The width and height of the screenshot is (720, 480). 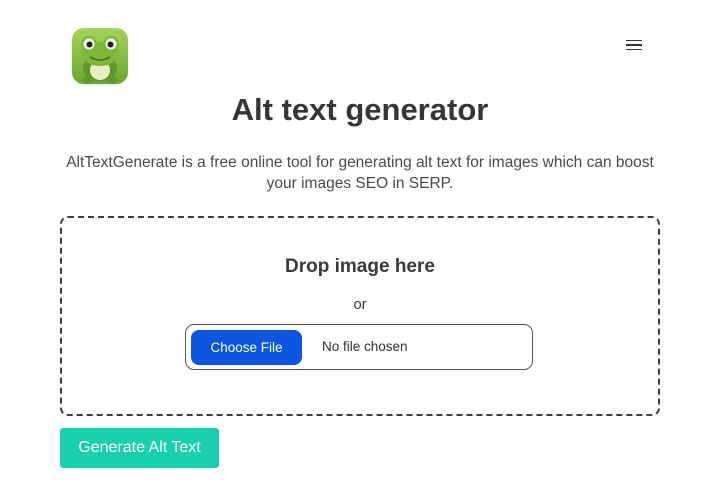 I want to click on file-input: Choose File No file chosen, so click(x=359, y=347).